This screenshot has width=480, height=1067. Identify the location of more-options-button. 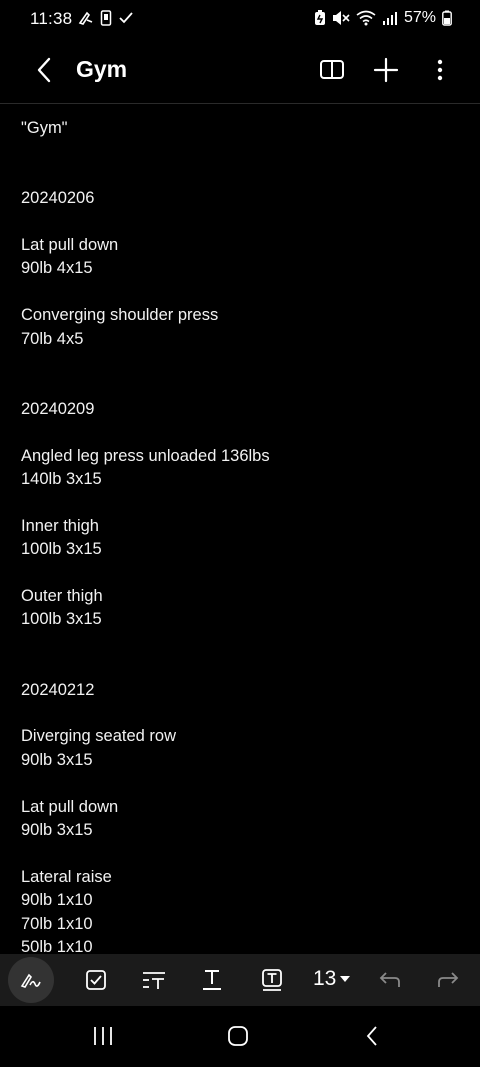
(440, 70).